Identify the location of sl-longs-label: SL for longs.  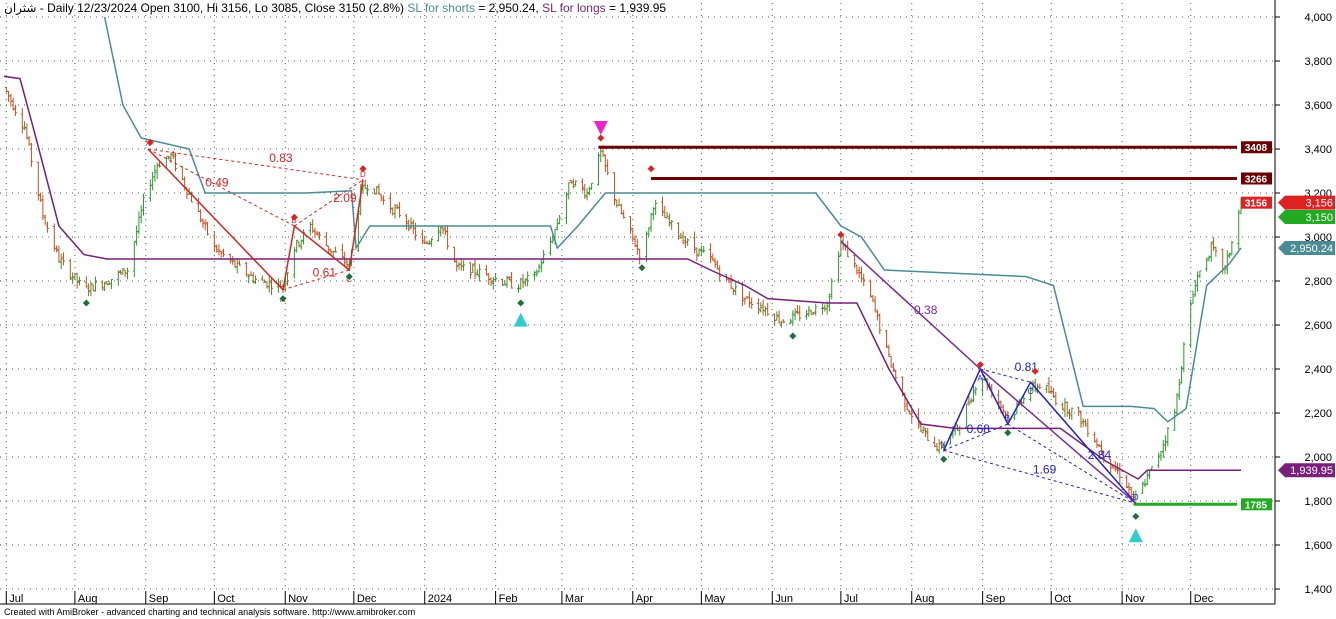
(574, 8).